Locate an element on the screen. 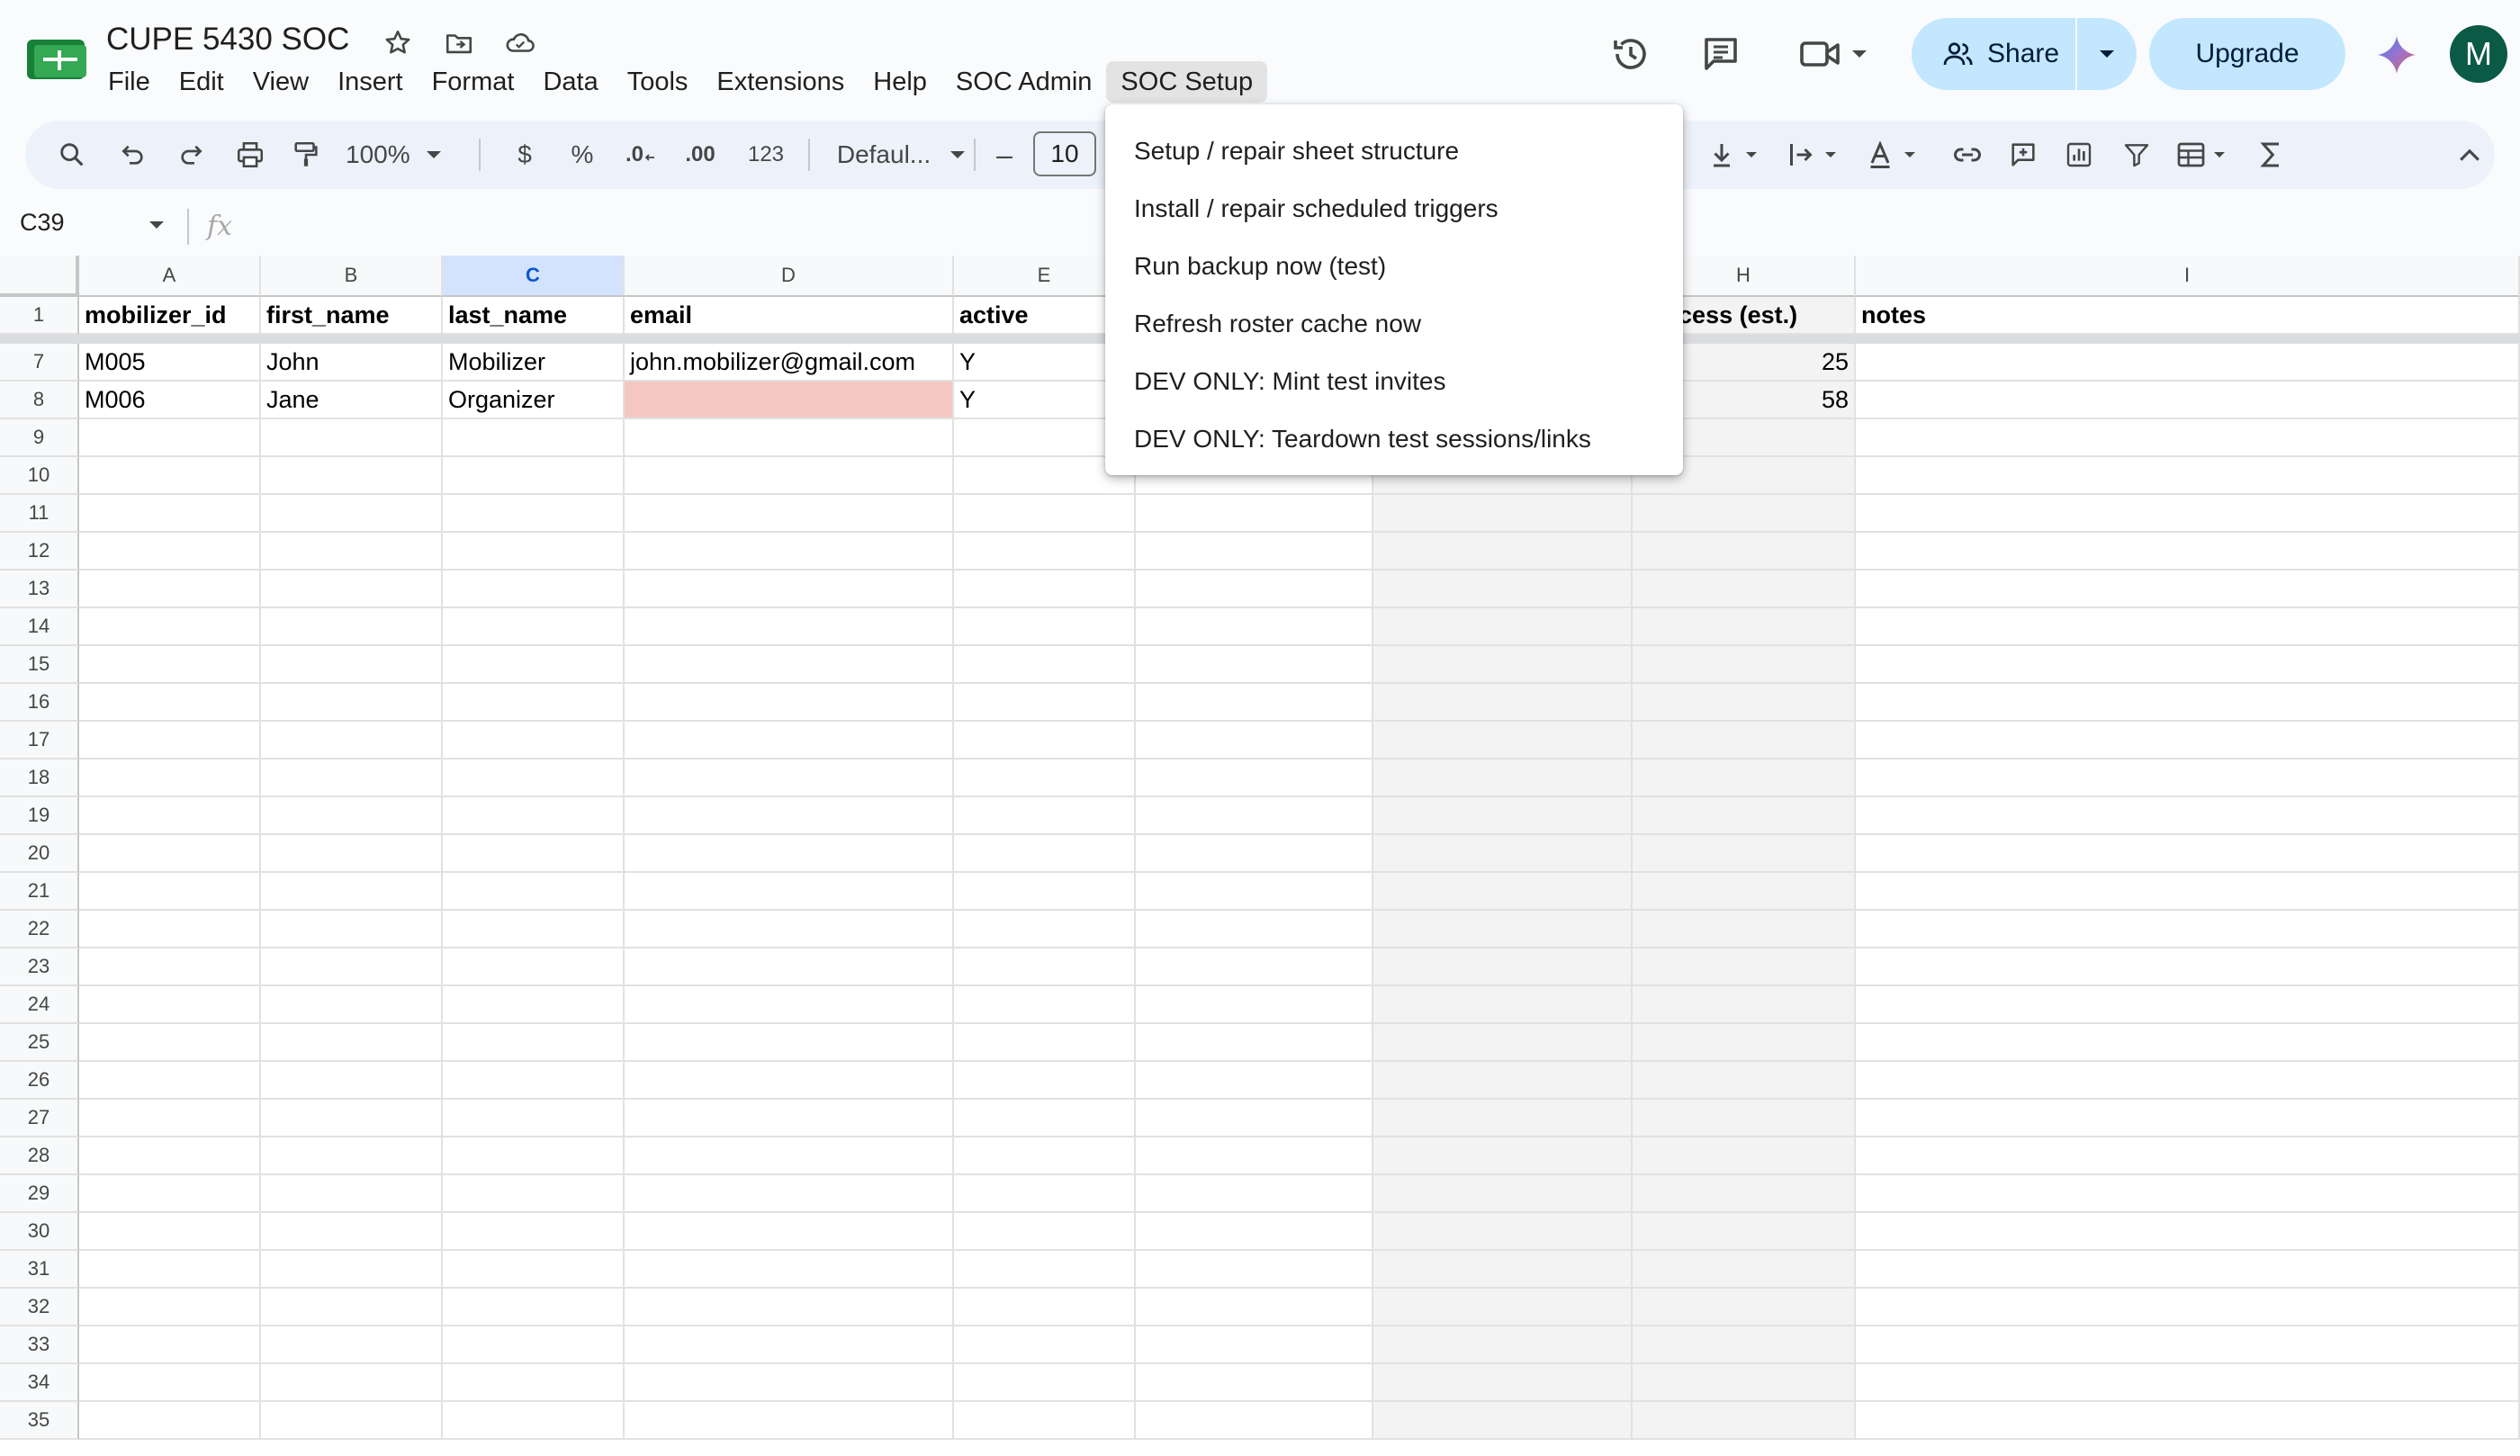 The width and height of the screenshot is (2520, 1456). menu-help: Help is located at coordinates (900, 82).